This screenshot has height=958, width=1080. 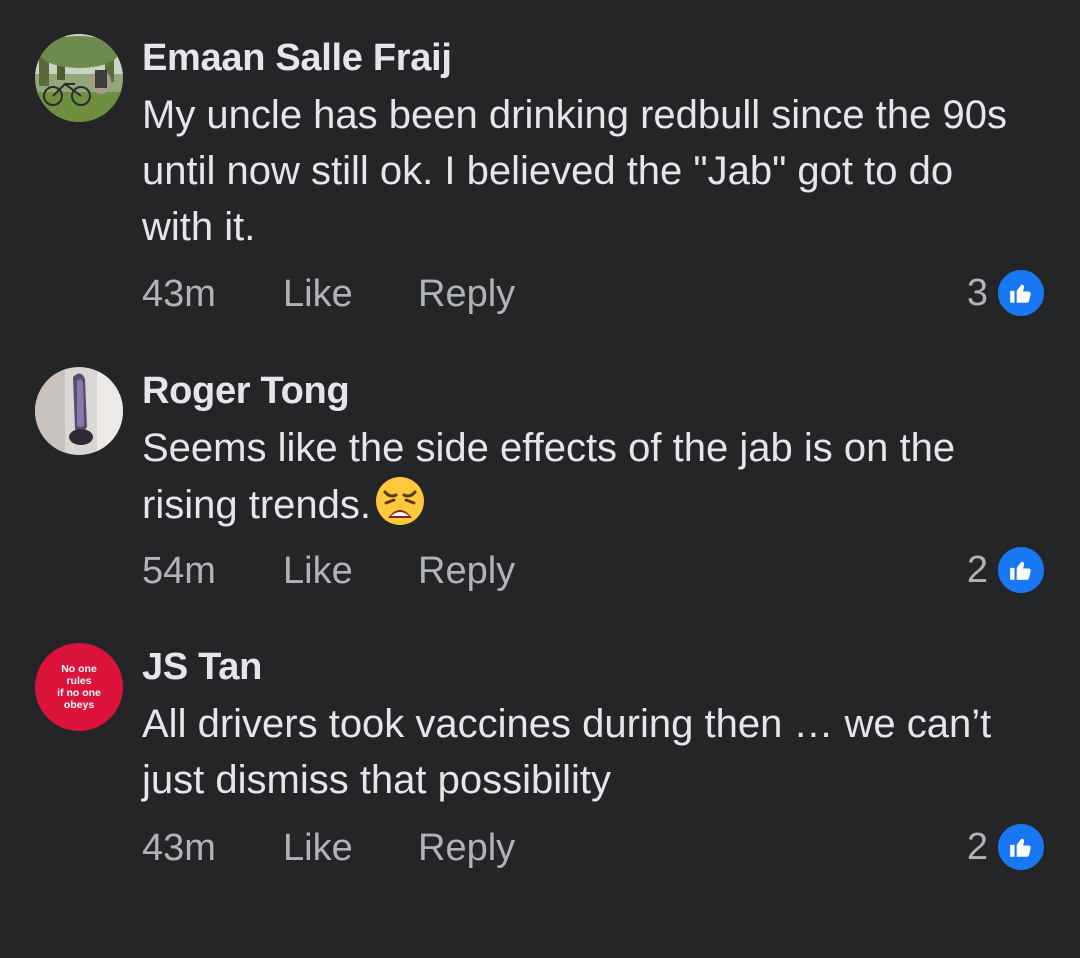 I want to click on comment-author: JS Tan, so click(x=202, y=667).